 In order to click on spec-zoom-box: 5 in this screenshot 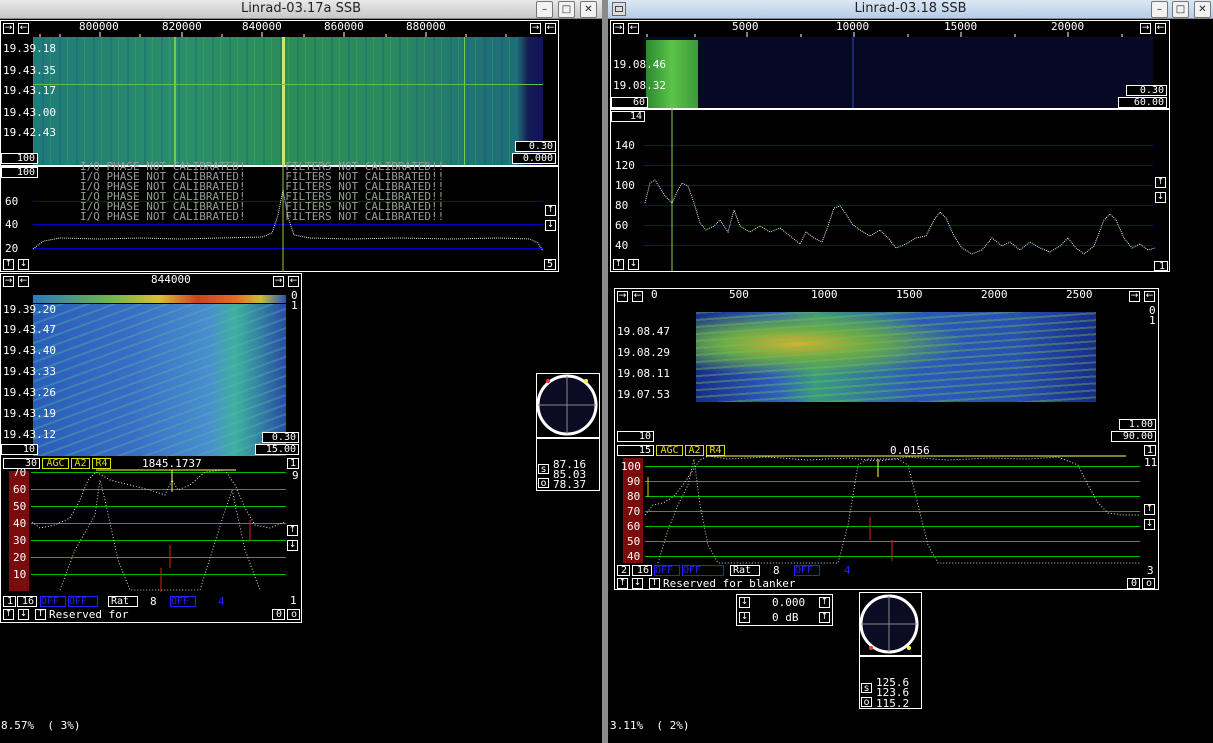, I will do `click(550, 264)`.